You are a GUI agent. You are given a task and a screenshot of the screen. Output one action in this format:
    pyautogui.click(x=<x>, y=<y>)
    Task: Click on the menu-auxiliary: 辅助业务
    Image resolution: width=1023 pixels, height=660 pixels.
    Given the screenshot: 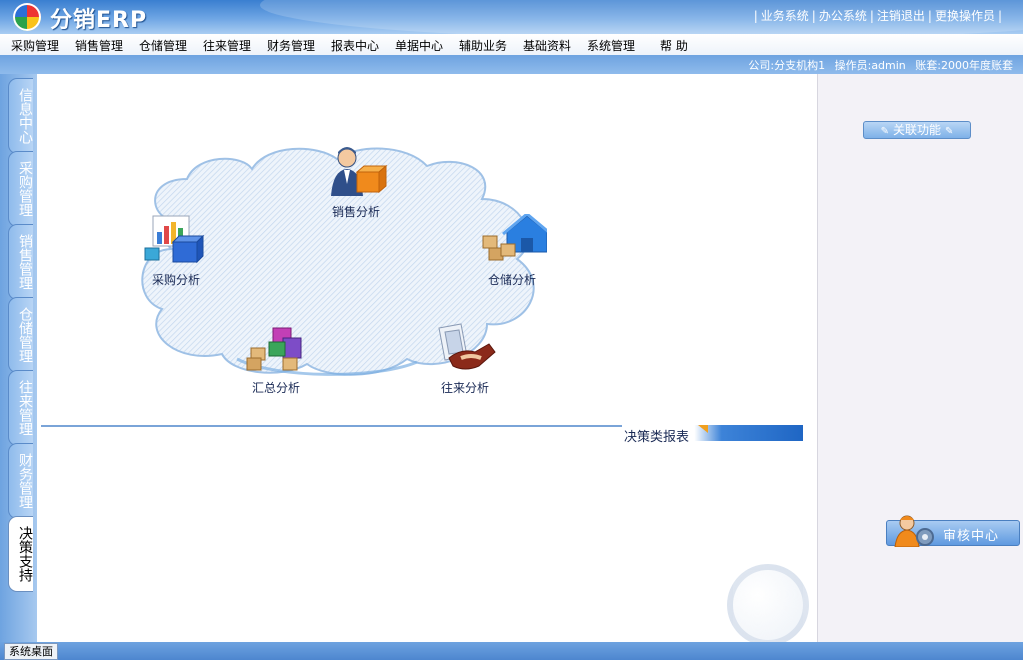 What is the action you would take?
    pyautogui.click(x=483, y=45)
    